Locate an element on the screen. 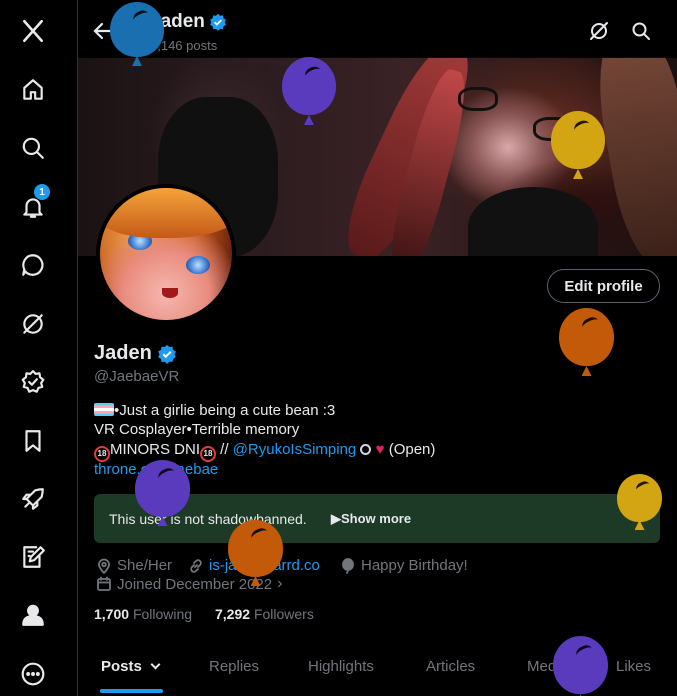 The width and height of the screenshot is (677, 696). bio-line-2: VR Cosplayer•Terrible memory is located at coordinates (197, 429).